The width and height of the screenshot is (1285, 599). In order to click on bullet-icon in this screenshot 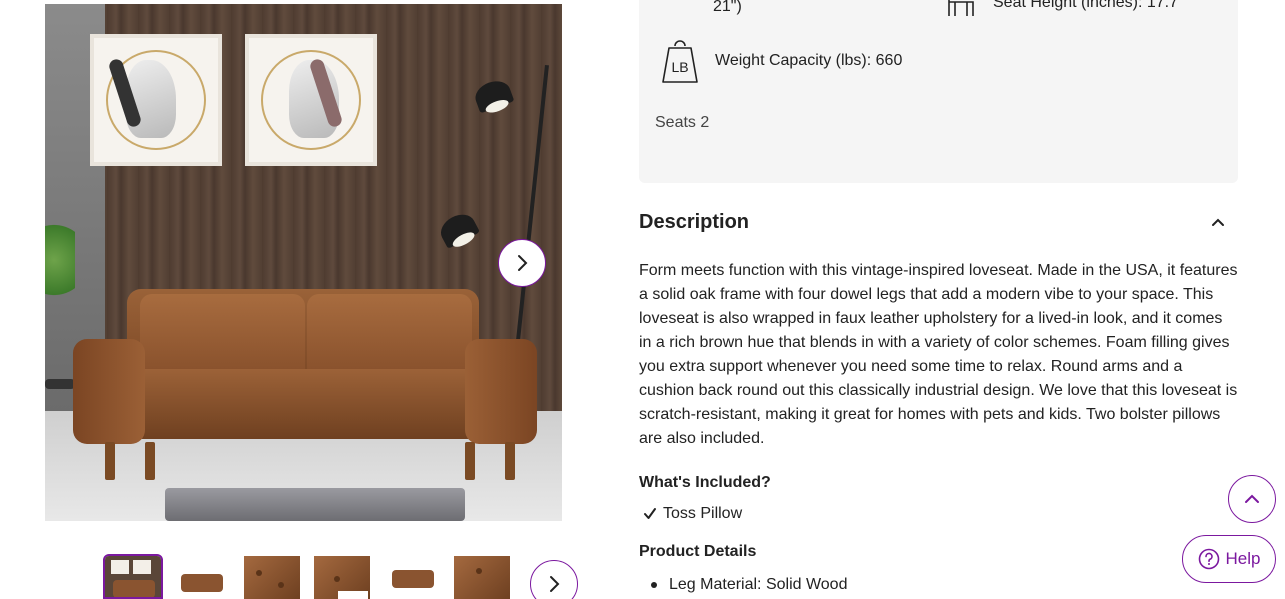, I will do `click(654, 585)`.